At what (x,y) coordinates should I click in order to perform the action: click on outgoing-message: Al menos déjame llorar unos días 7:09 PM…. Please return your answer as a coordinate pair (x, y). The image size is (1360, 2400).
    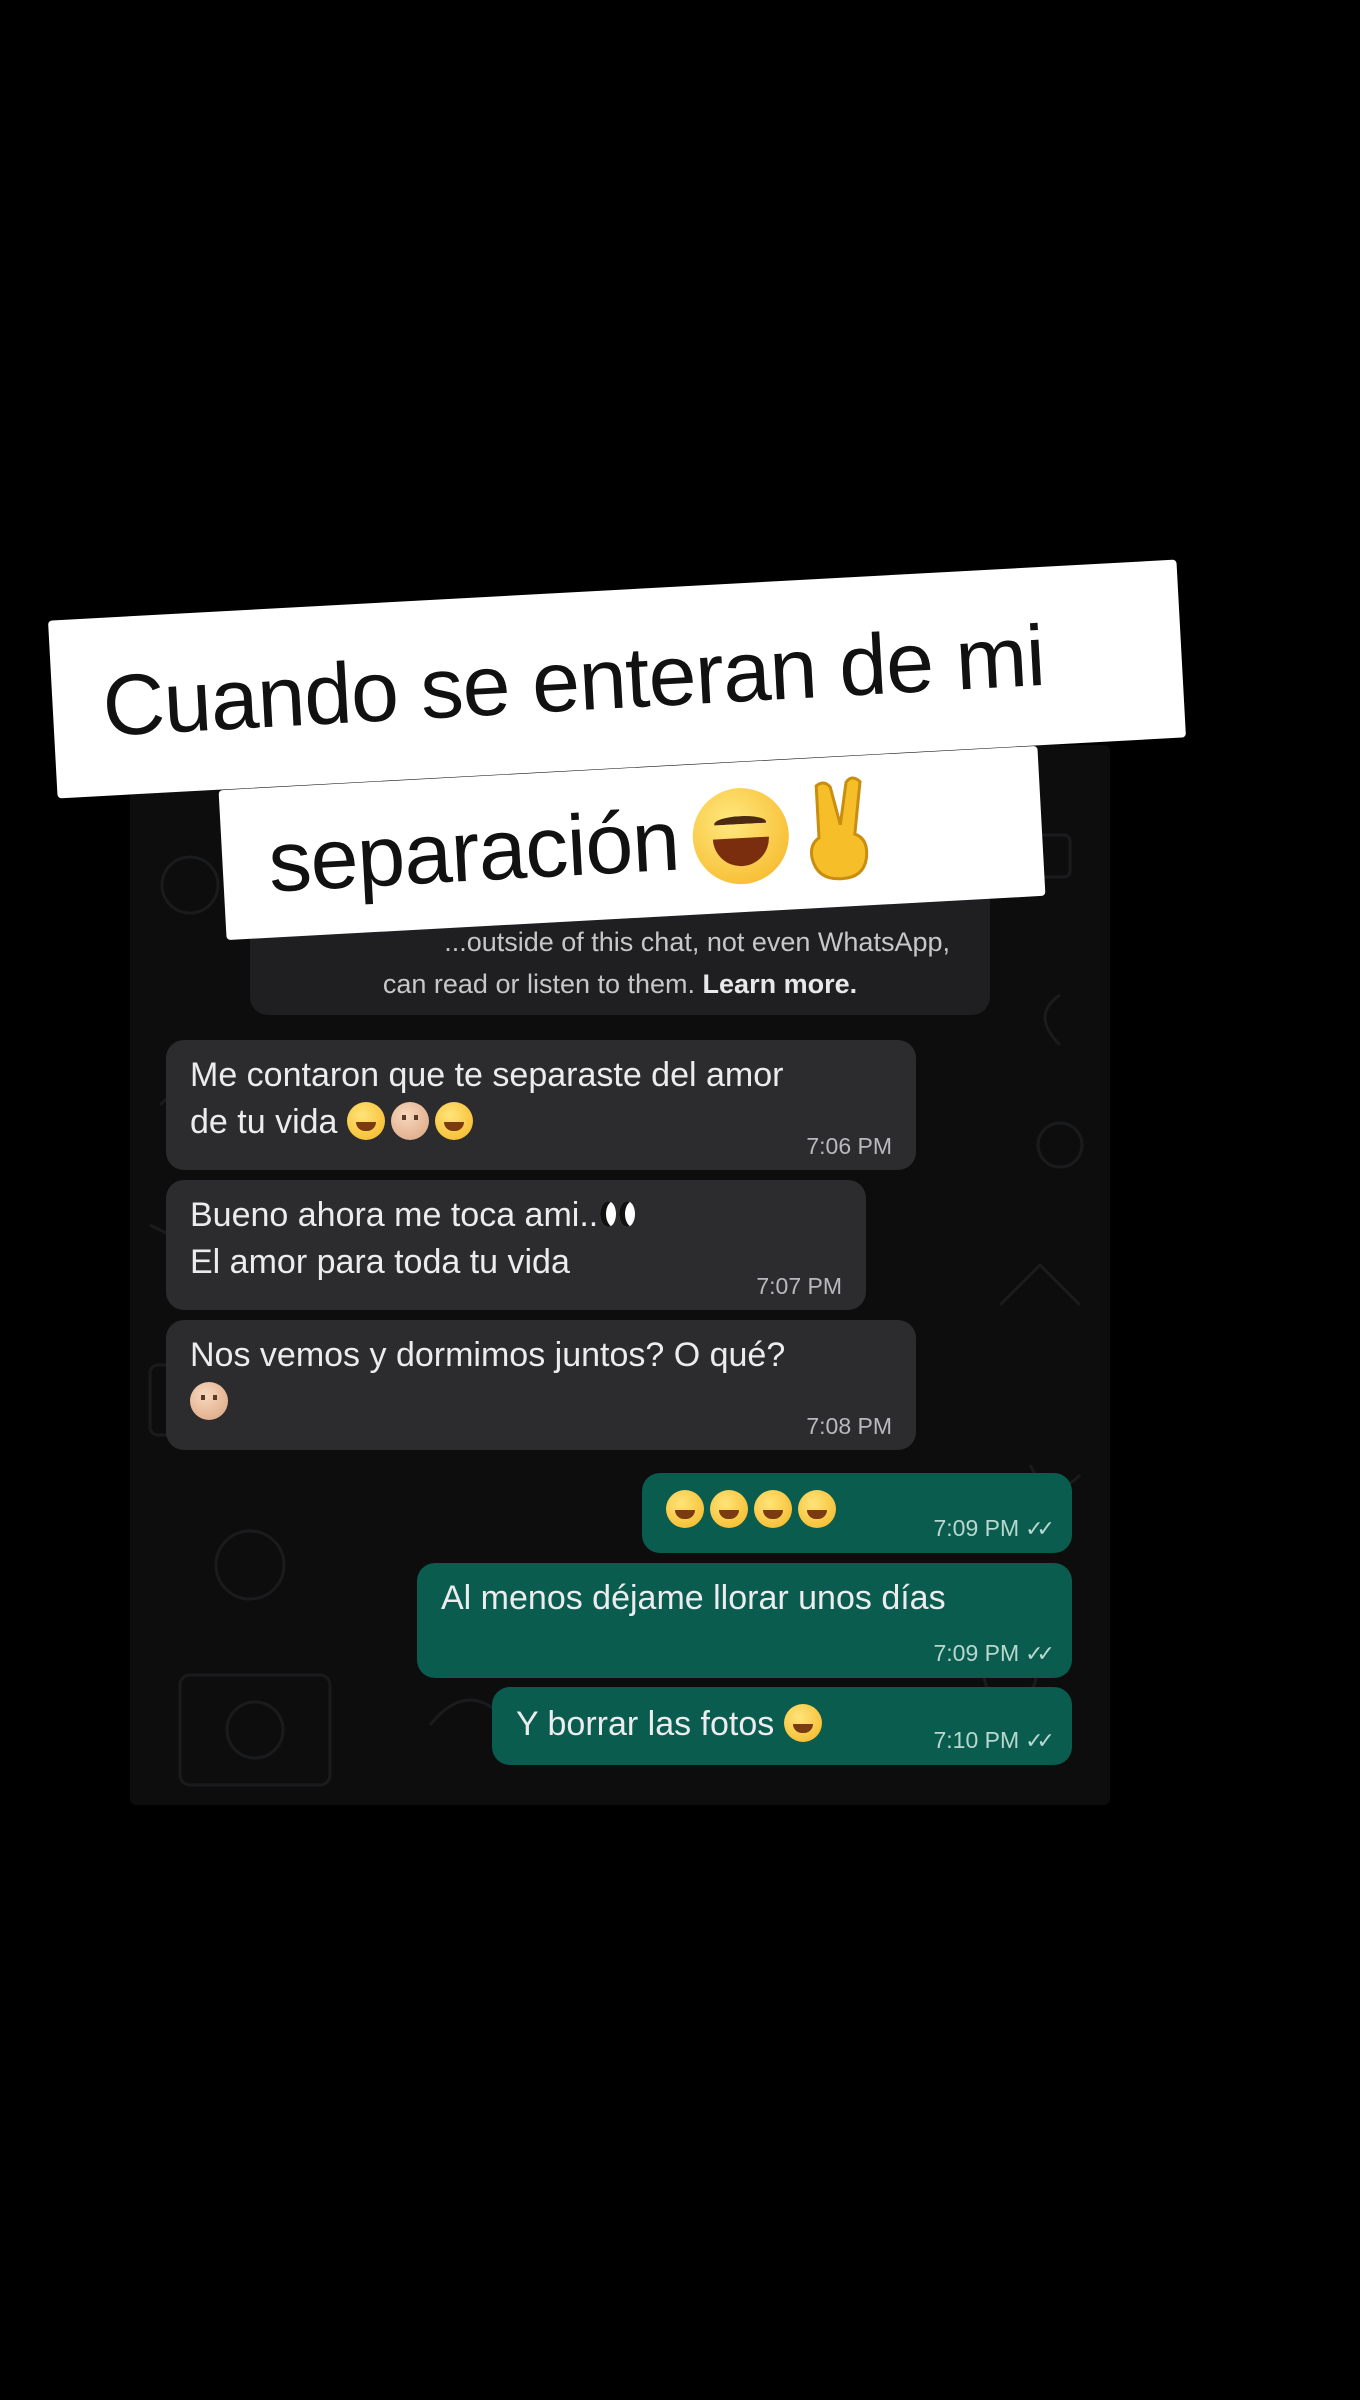
    Looking at the image, I should click on (744, 1620).